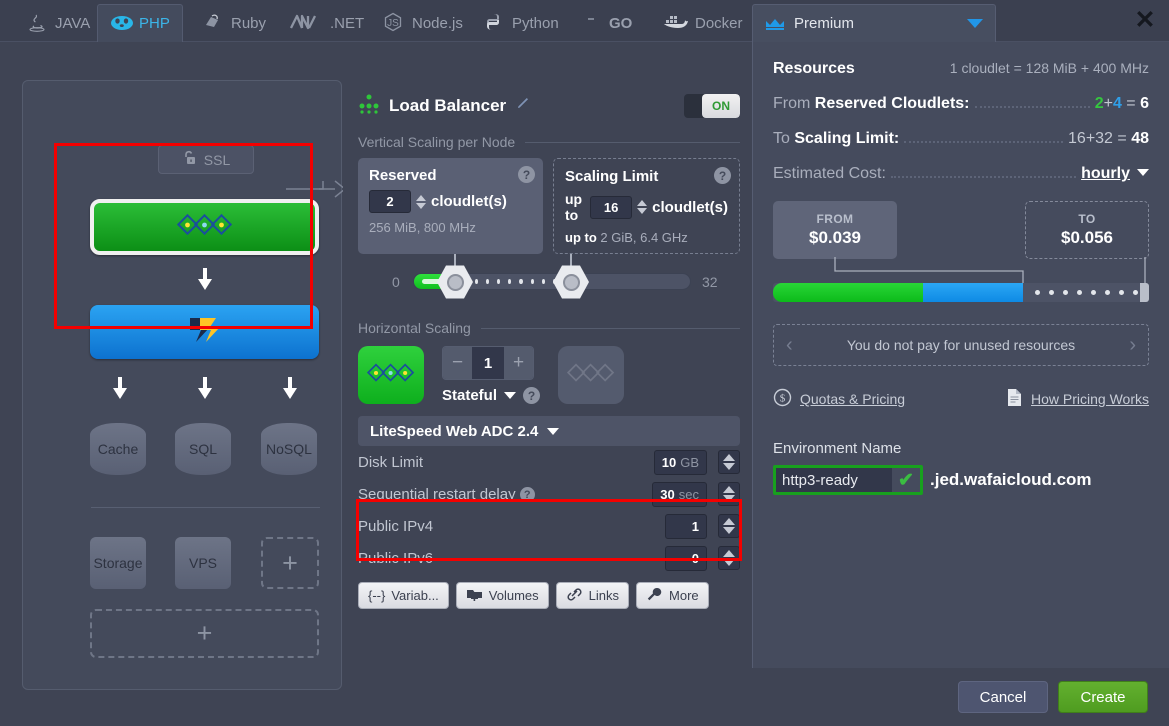 Image resolution: width=1169 pixels, height=726 pixels. Describe the element at coordinates (835, 219) in the screenshot. I see `price-from-caption: FROM` at that location.